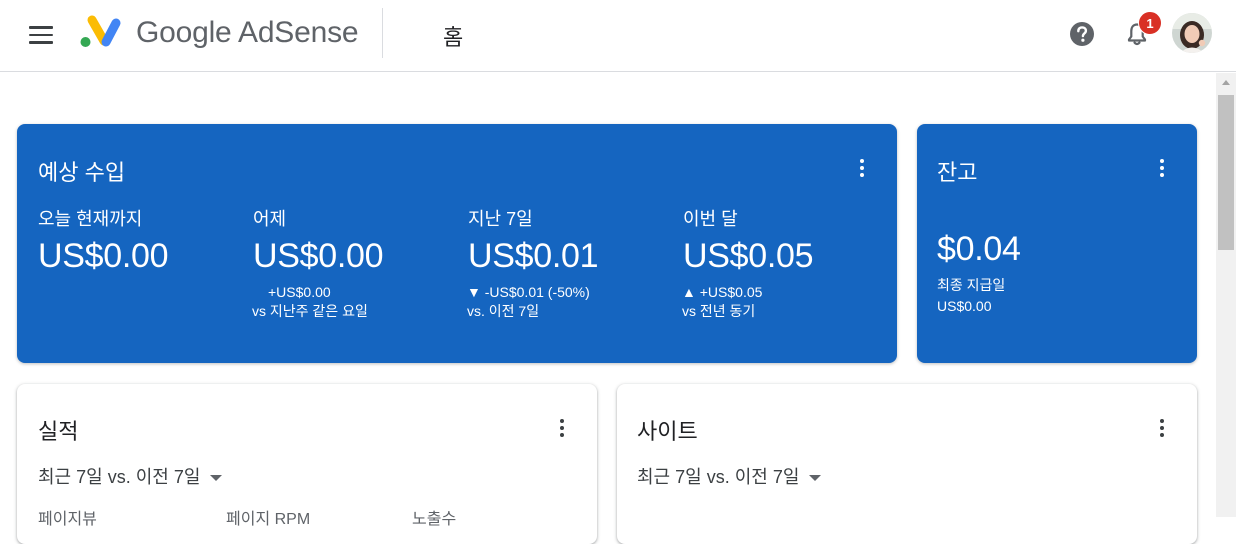 Image resolution: width=1236 pixels, height=544 pixels. I want to click on last-payment-value: US$0.00, so click(964, 306).